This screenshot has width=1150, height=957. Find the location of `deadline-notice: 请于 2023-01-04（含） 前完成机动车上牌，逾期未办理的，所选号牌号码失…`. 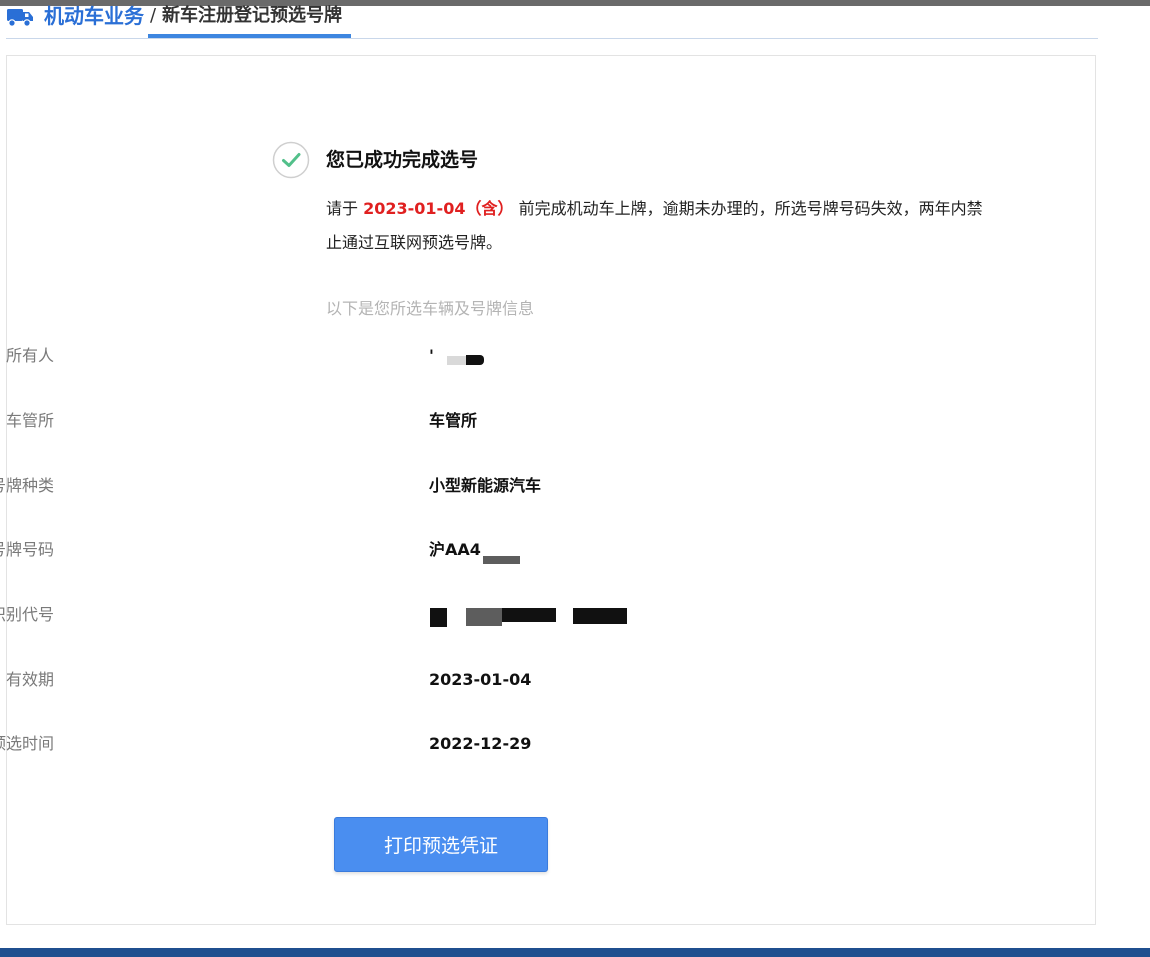

deadline-notice: 请于 2023-01-04（含） 前完成机动车上牌，逾期未办理的，所选号牌号码失… is located at coordinates (661, 226).